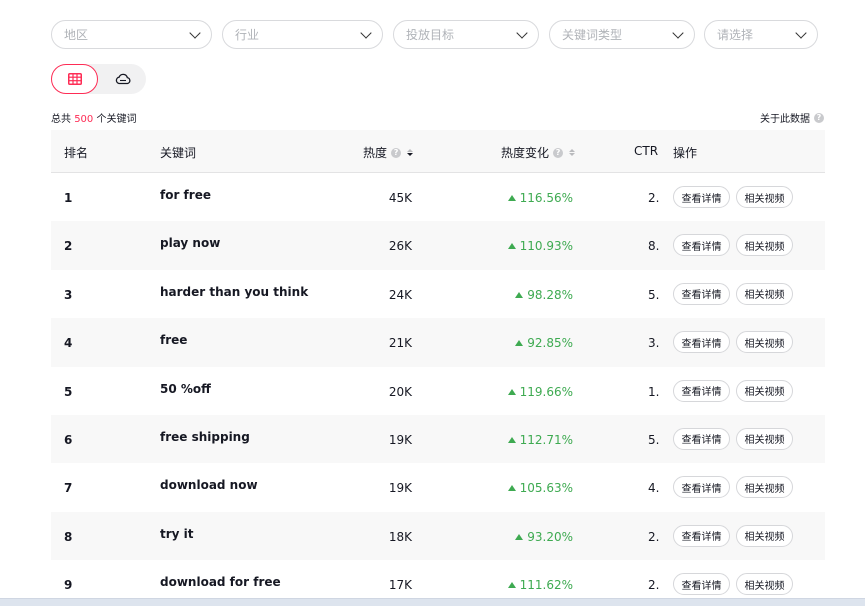 This screenshot has width=865, height=606. Describe the element at coordinates (735, 35) in the screenshot. I see `generic-select-placeholder: 请选择` at that location.